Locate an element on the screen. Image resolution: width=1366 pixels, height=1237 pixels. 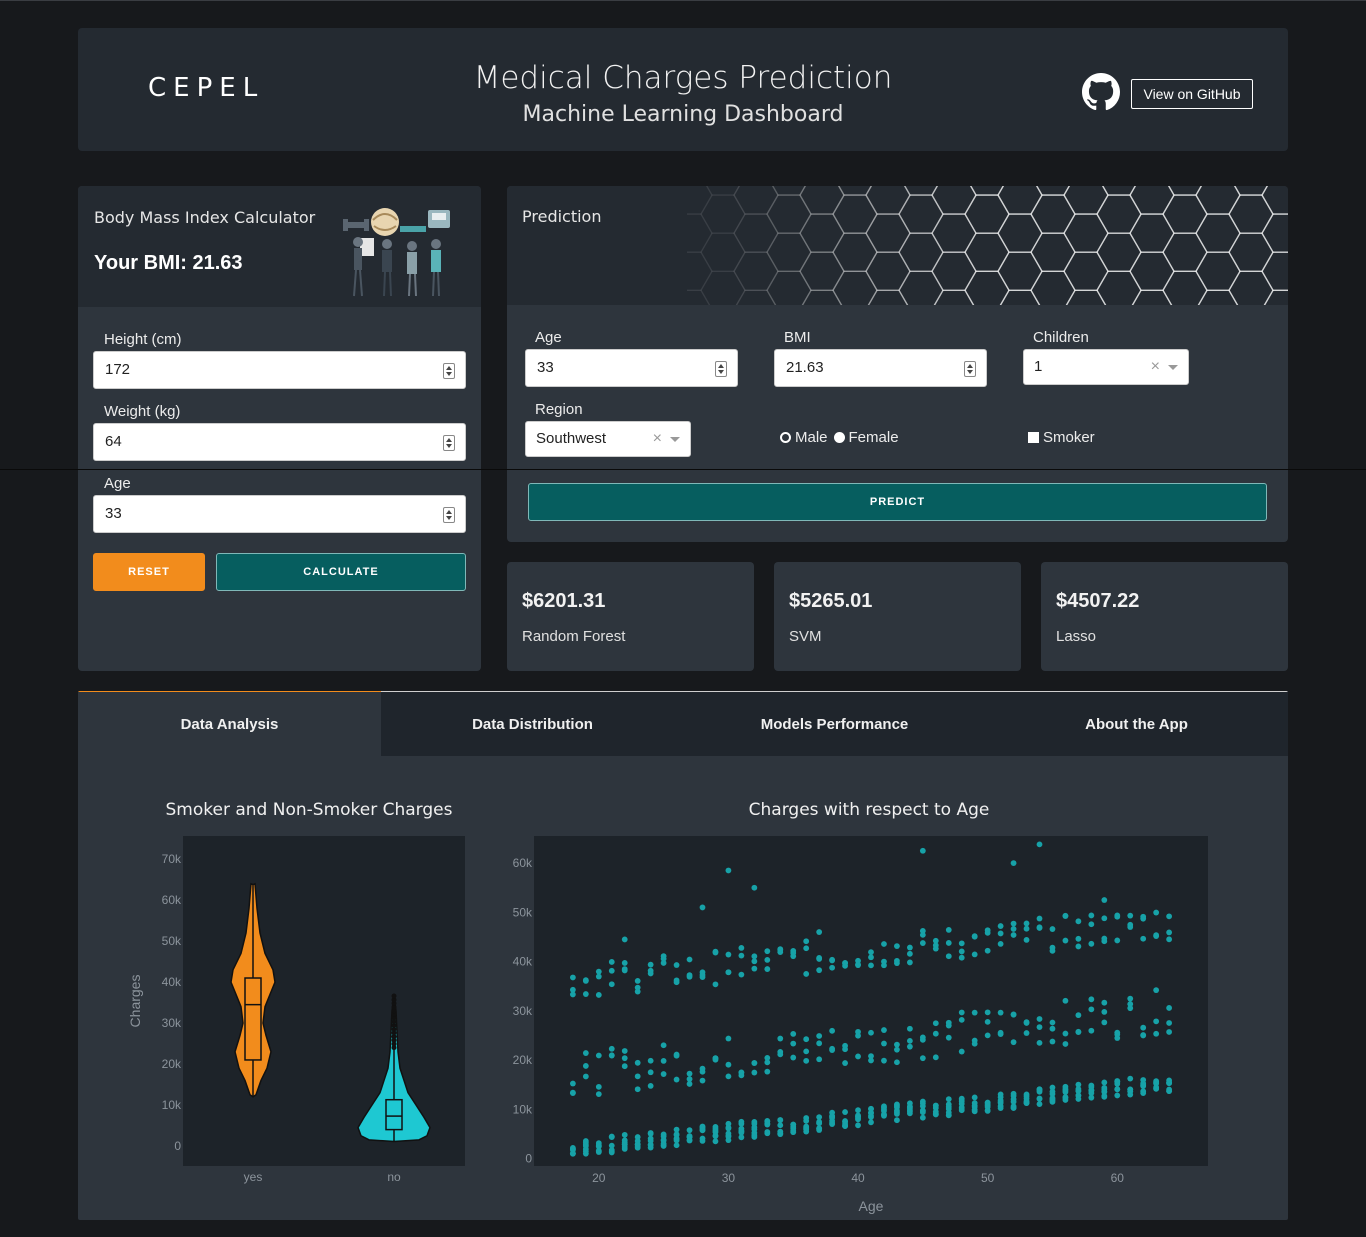
pred-age-spinner is located at coordinates (721, 369).